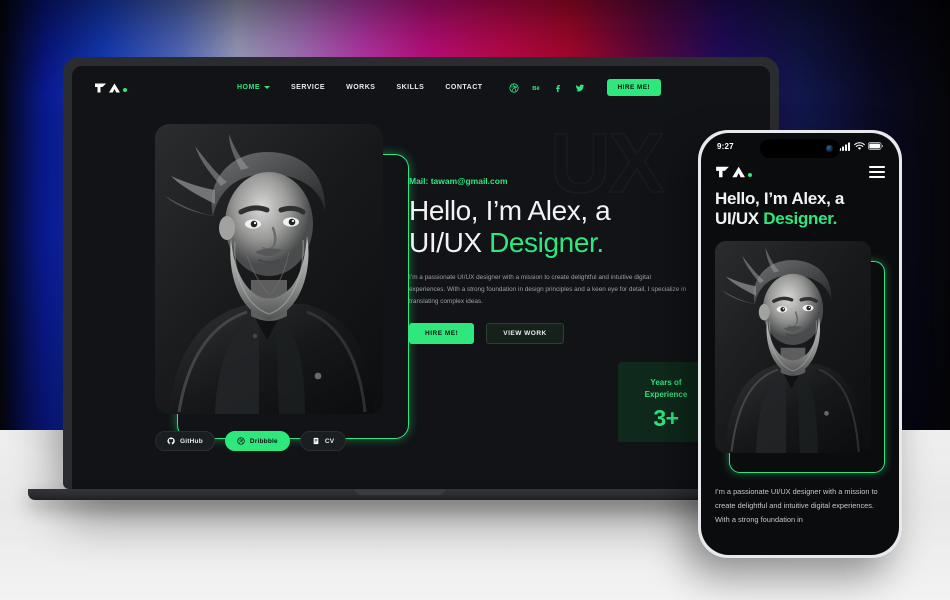  I want to click on chevron-down-icon, so click(267, 87).